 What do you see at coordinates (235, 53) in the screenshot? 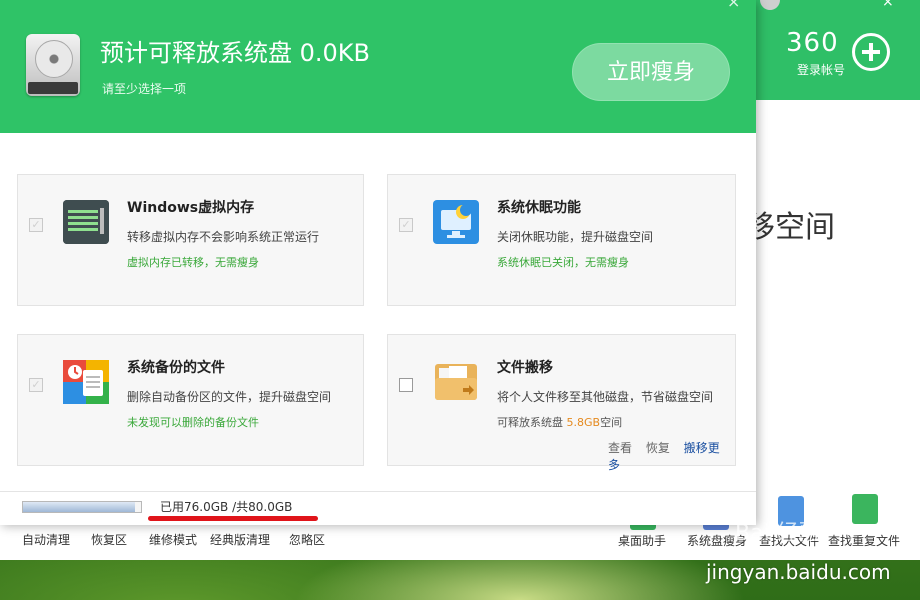
I see `dialog-title: 预计可释放系统盘 0.0KB` at bounding box center [235, 53].